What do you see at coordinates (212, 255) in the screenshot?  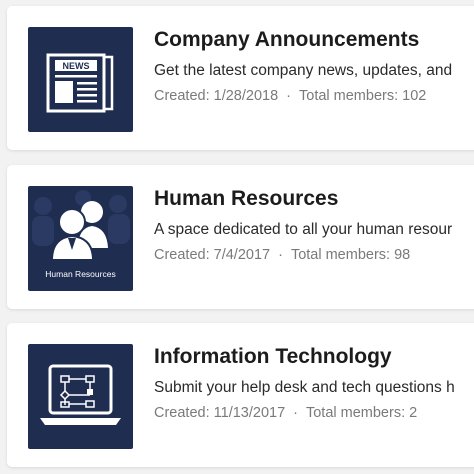 I see `created-date: Created: 7/4/2017` at bounding box center [212, 255].